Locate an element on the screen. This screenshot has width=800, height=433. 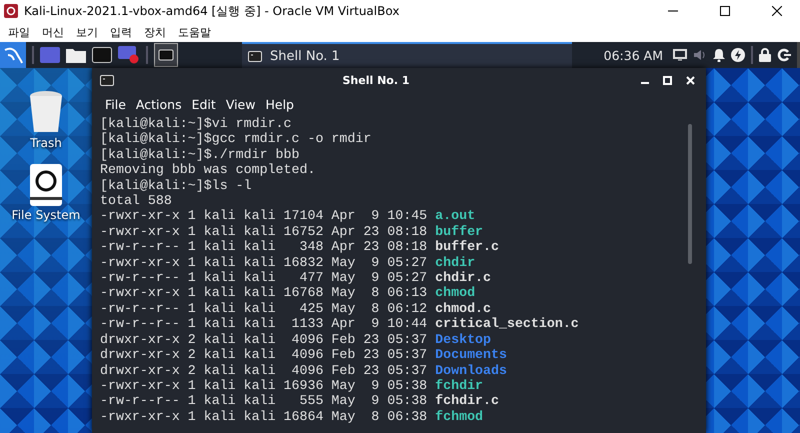
file-name: chdir.c is located at coordinates (463, 278).